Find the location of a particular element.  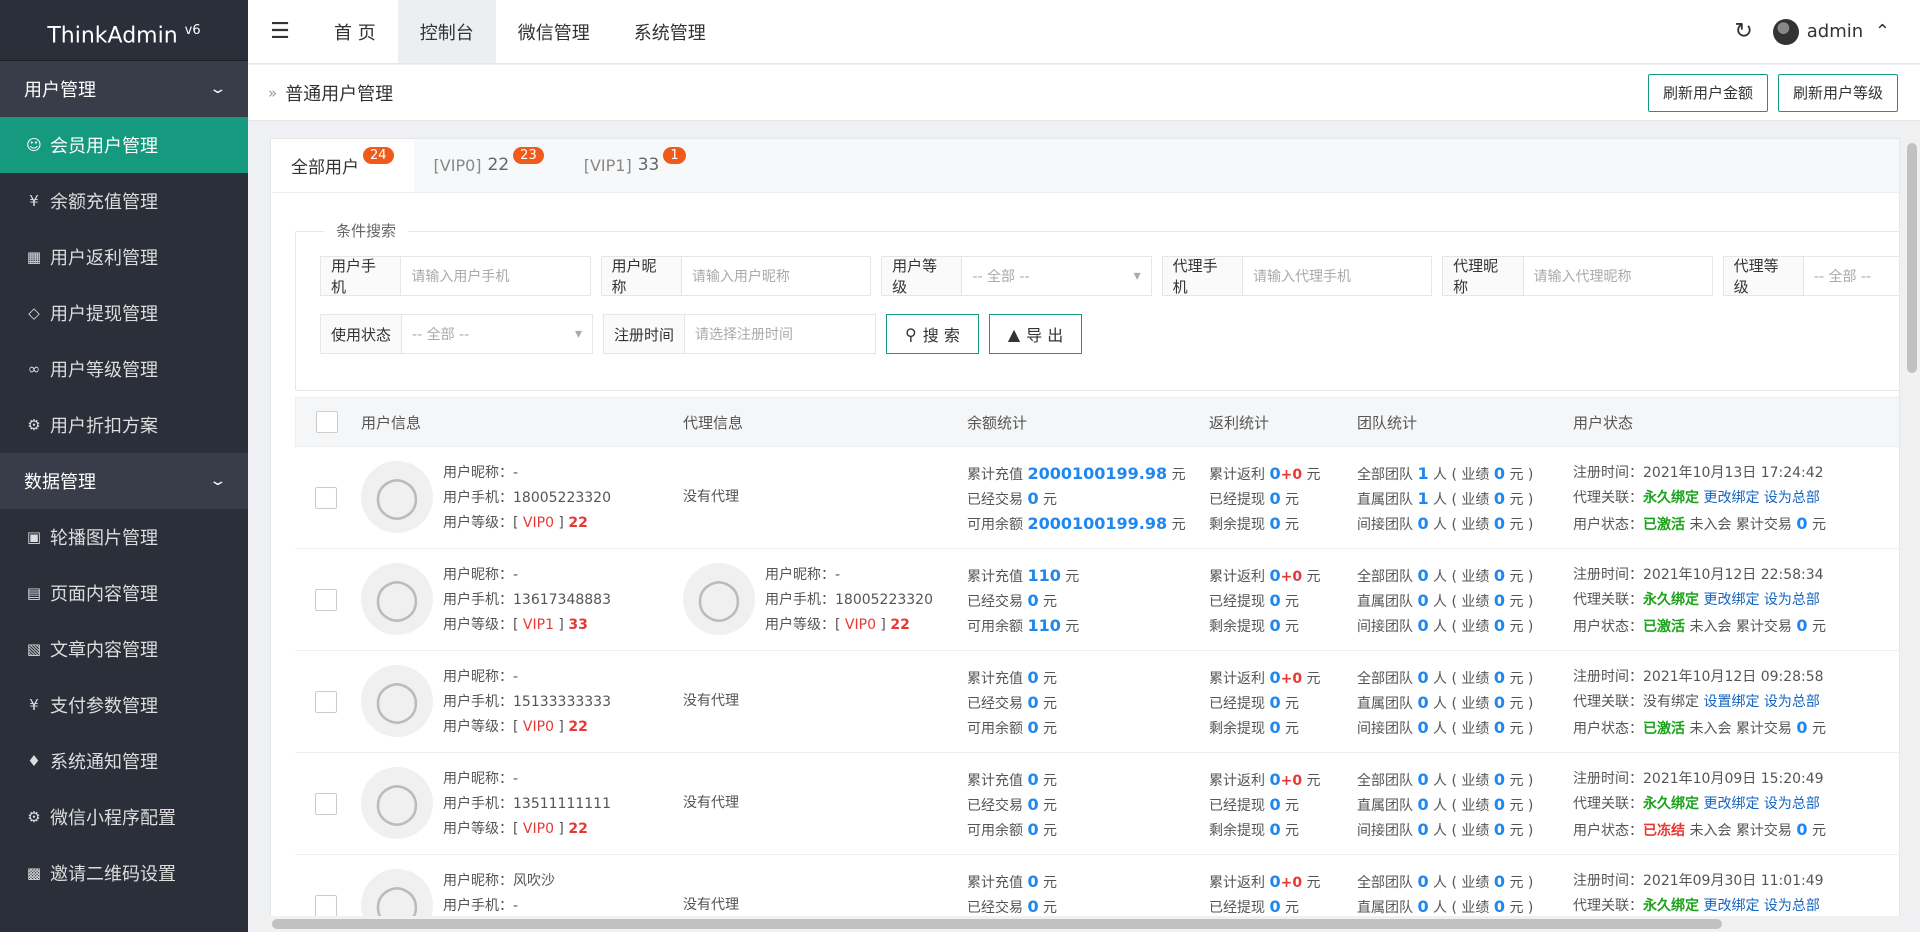

refresh-balance-button: 刷新用户金额 is located at coordinates (1707, 92).